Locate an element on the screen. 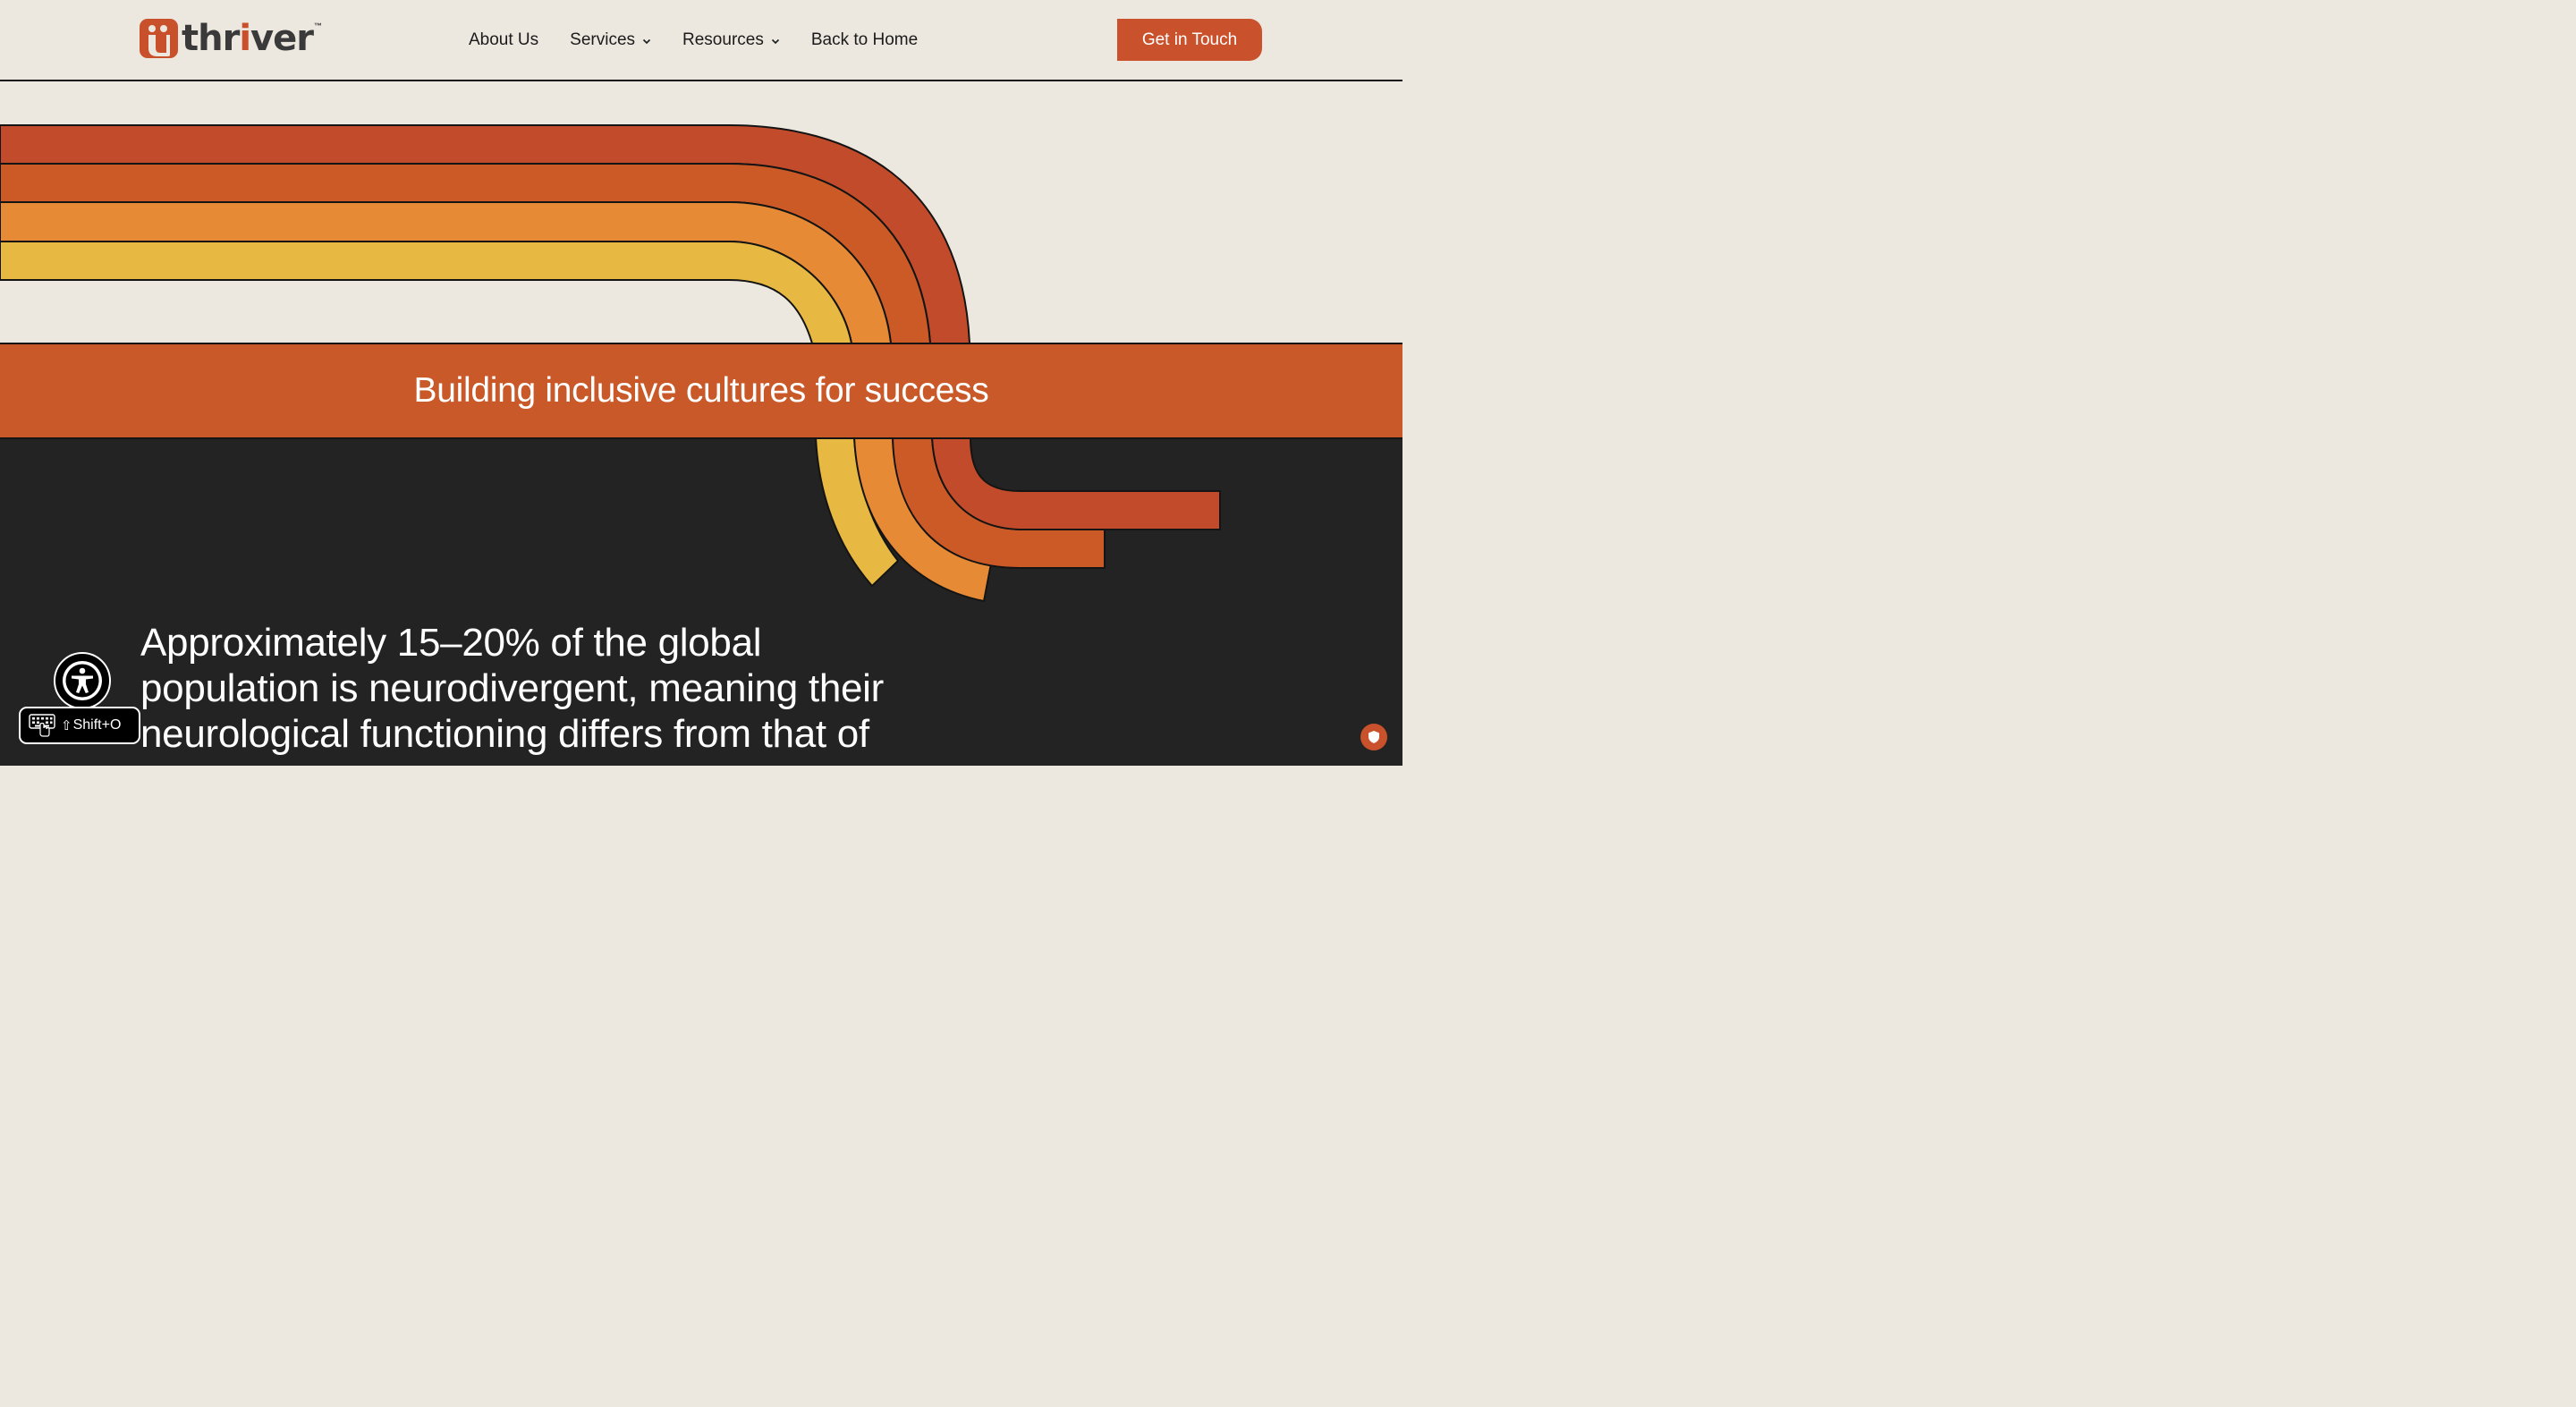  nav-about-us-label: About Us is located at coordinates (504, 39).